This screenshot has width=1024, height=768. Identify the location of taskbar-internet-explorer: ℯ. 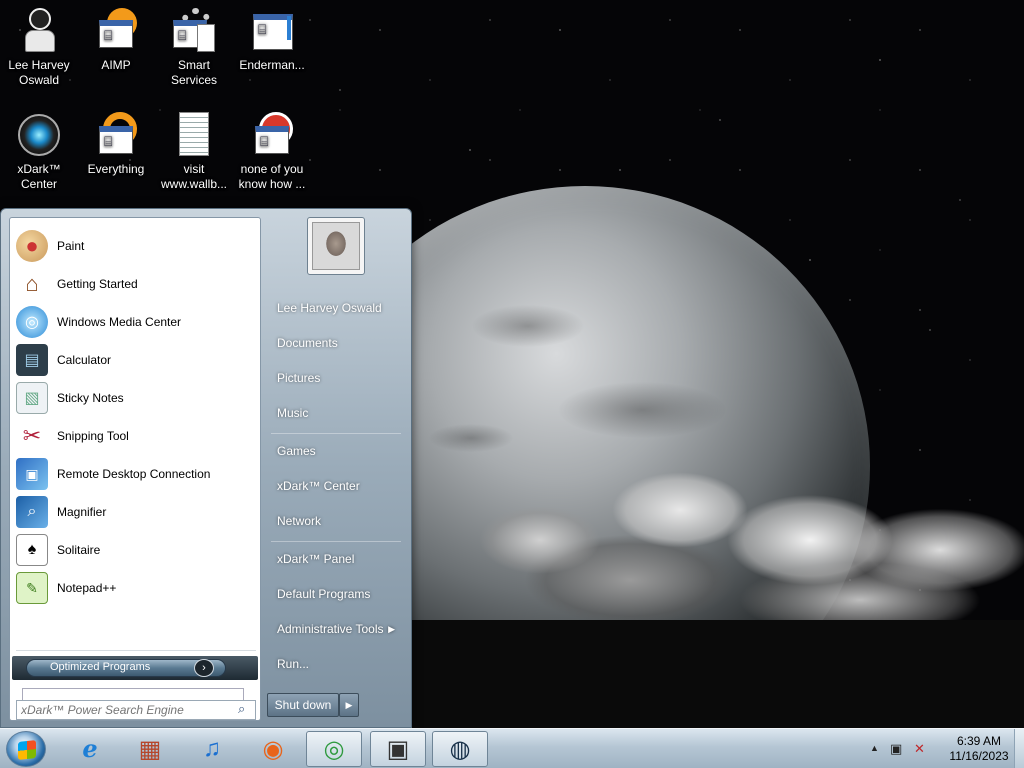
(90, 749).